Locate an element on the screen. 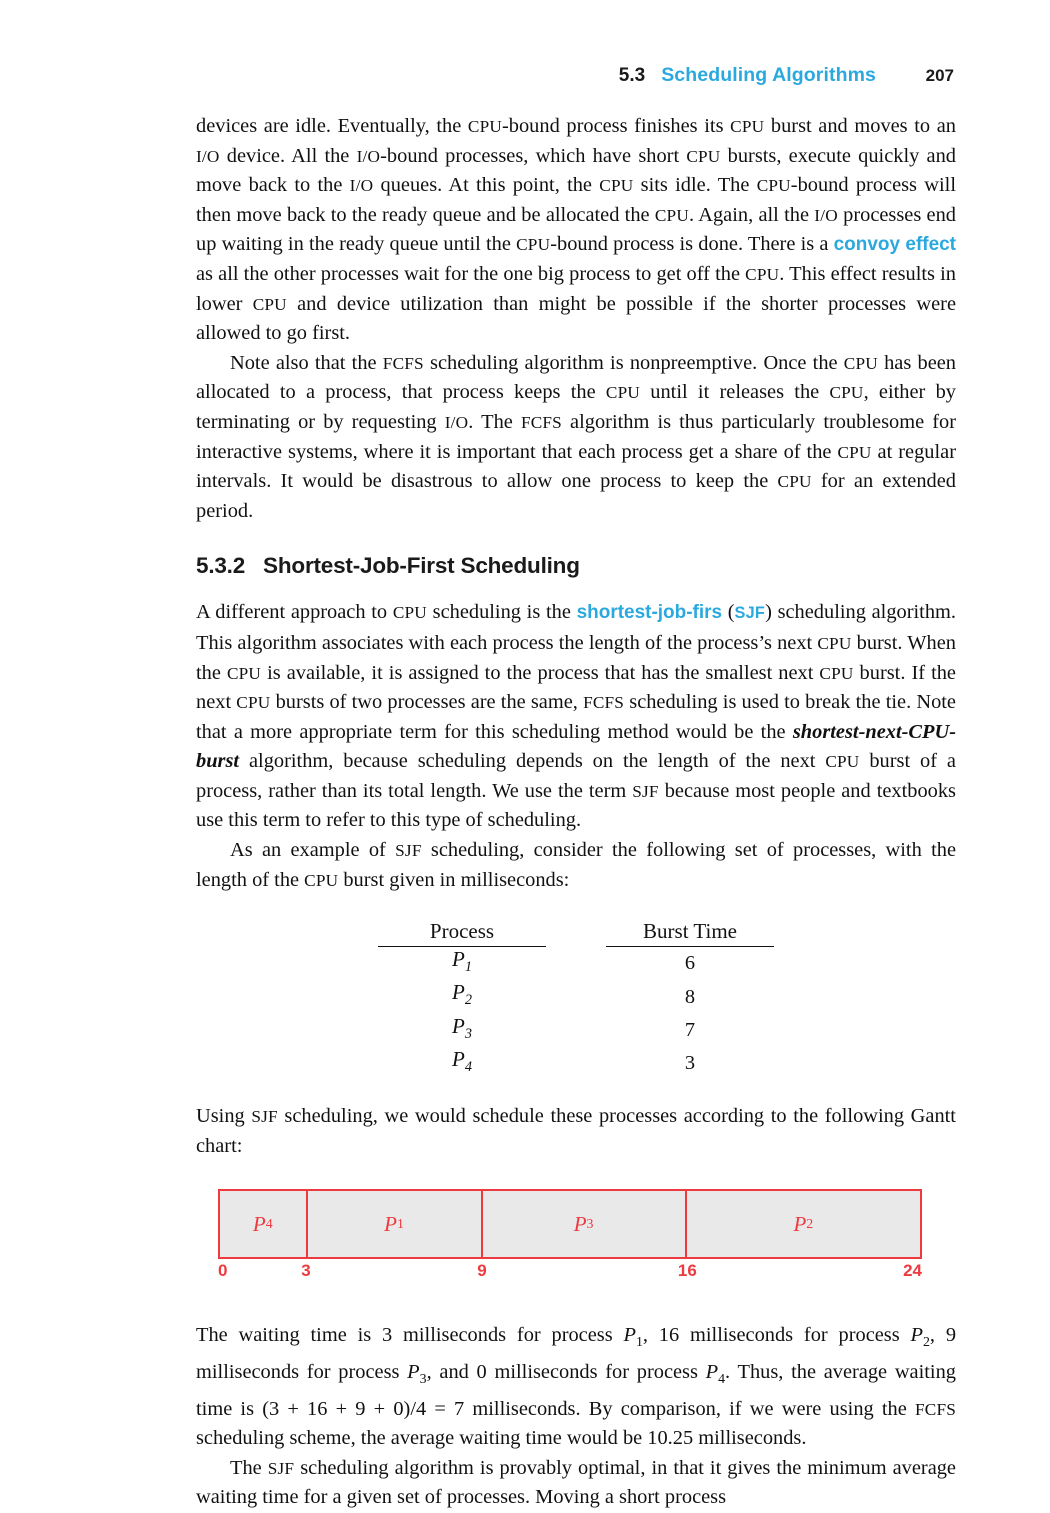  cell-burst-time: 3 is located at coordinates (690, 1062).